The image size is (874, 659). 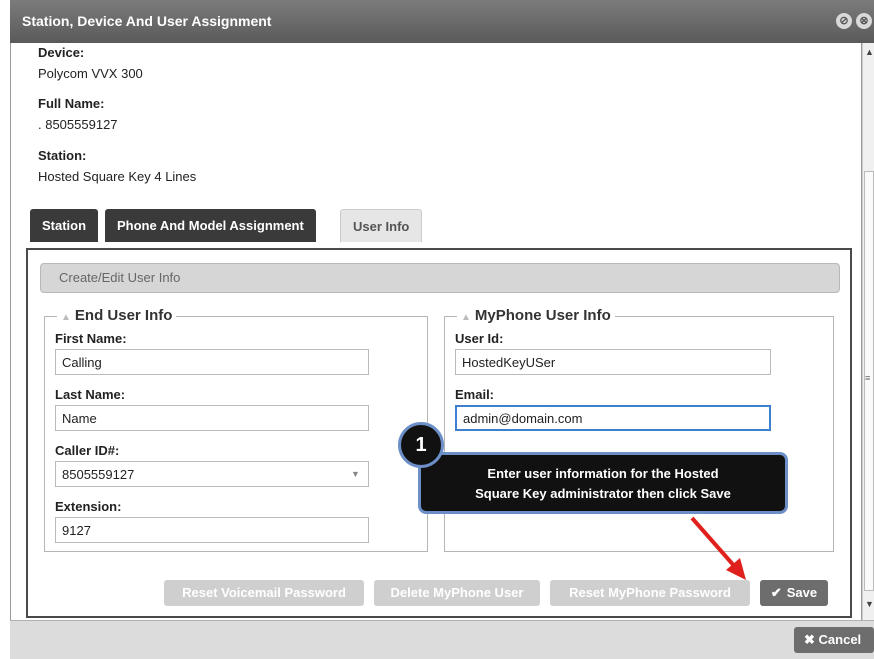 I want to click on fullname-label: Full Name:, so click(x=71, y=103).